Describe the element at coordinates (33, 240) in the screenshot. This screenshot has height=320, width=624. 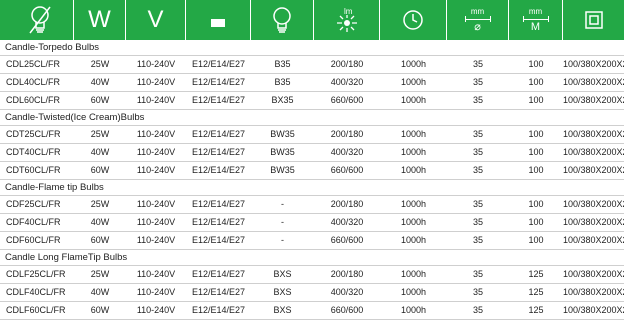
I see `cell-model: CDF60CL/FR` at that location.